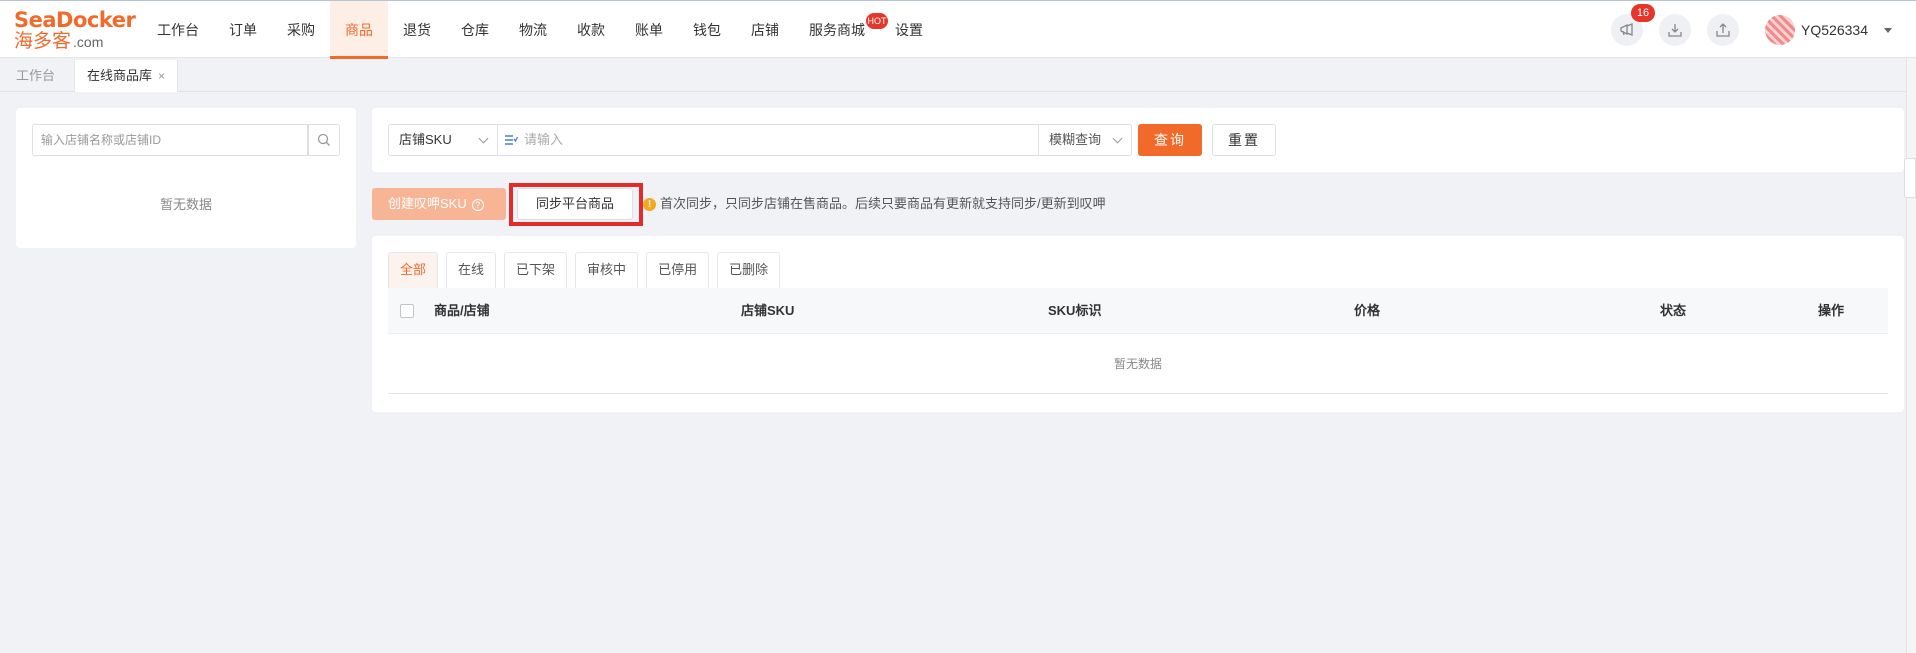  I want to click on match-mode-value: 模糊查询, so click(1075, 139).